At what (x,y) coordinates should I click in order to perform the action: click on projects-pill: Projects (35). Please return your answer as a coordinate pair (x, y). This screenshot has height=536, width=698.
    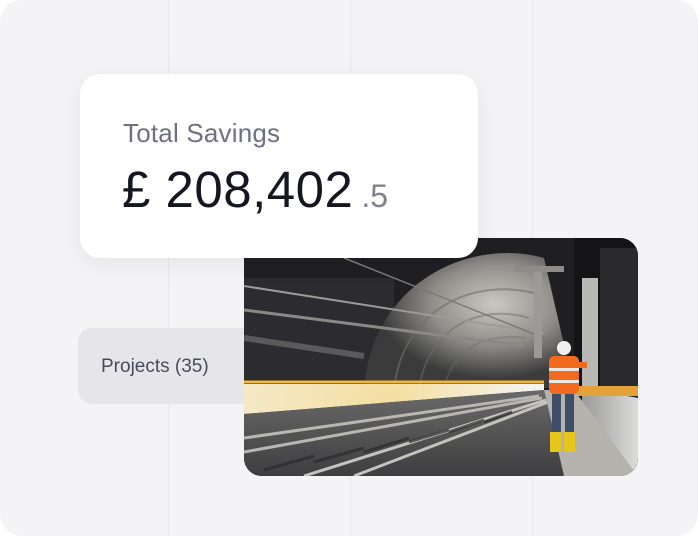
    Looking at the image, I should click on (173, 366).